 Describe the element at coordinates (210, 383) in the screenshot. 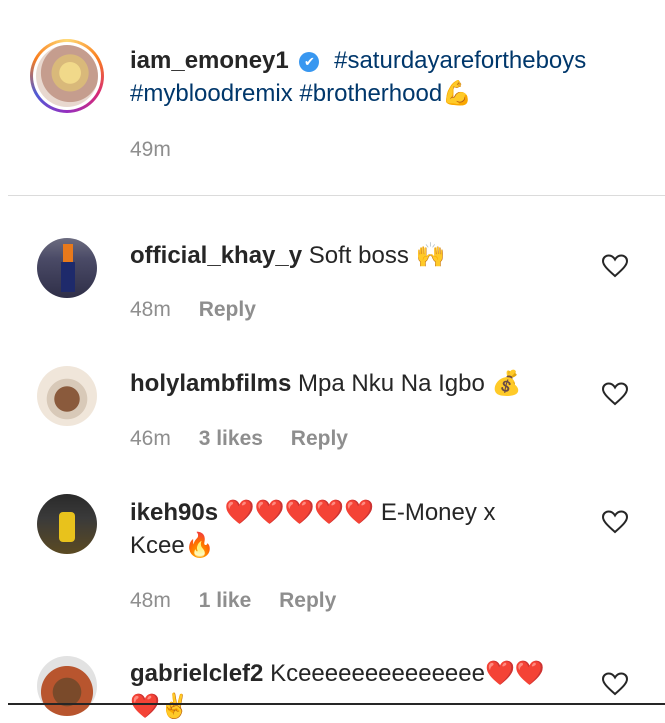

I see `comment-username: holylambfilms` at that location.